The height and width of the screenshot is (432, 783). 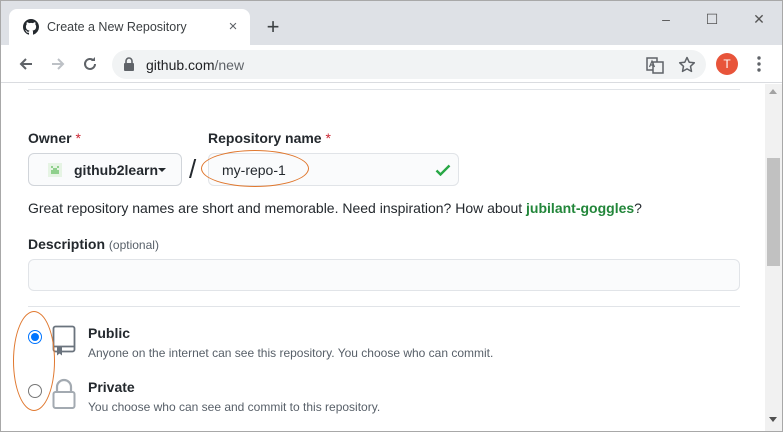 I want to click on scrollbar-thumb, so click(x=773, y=212).